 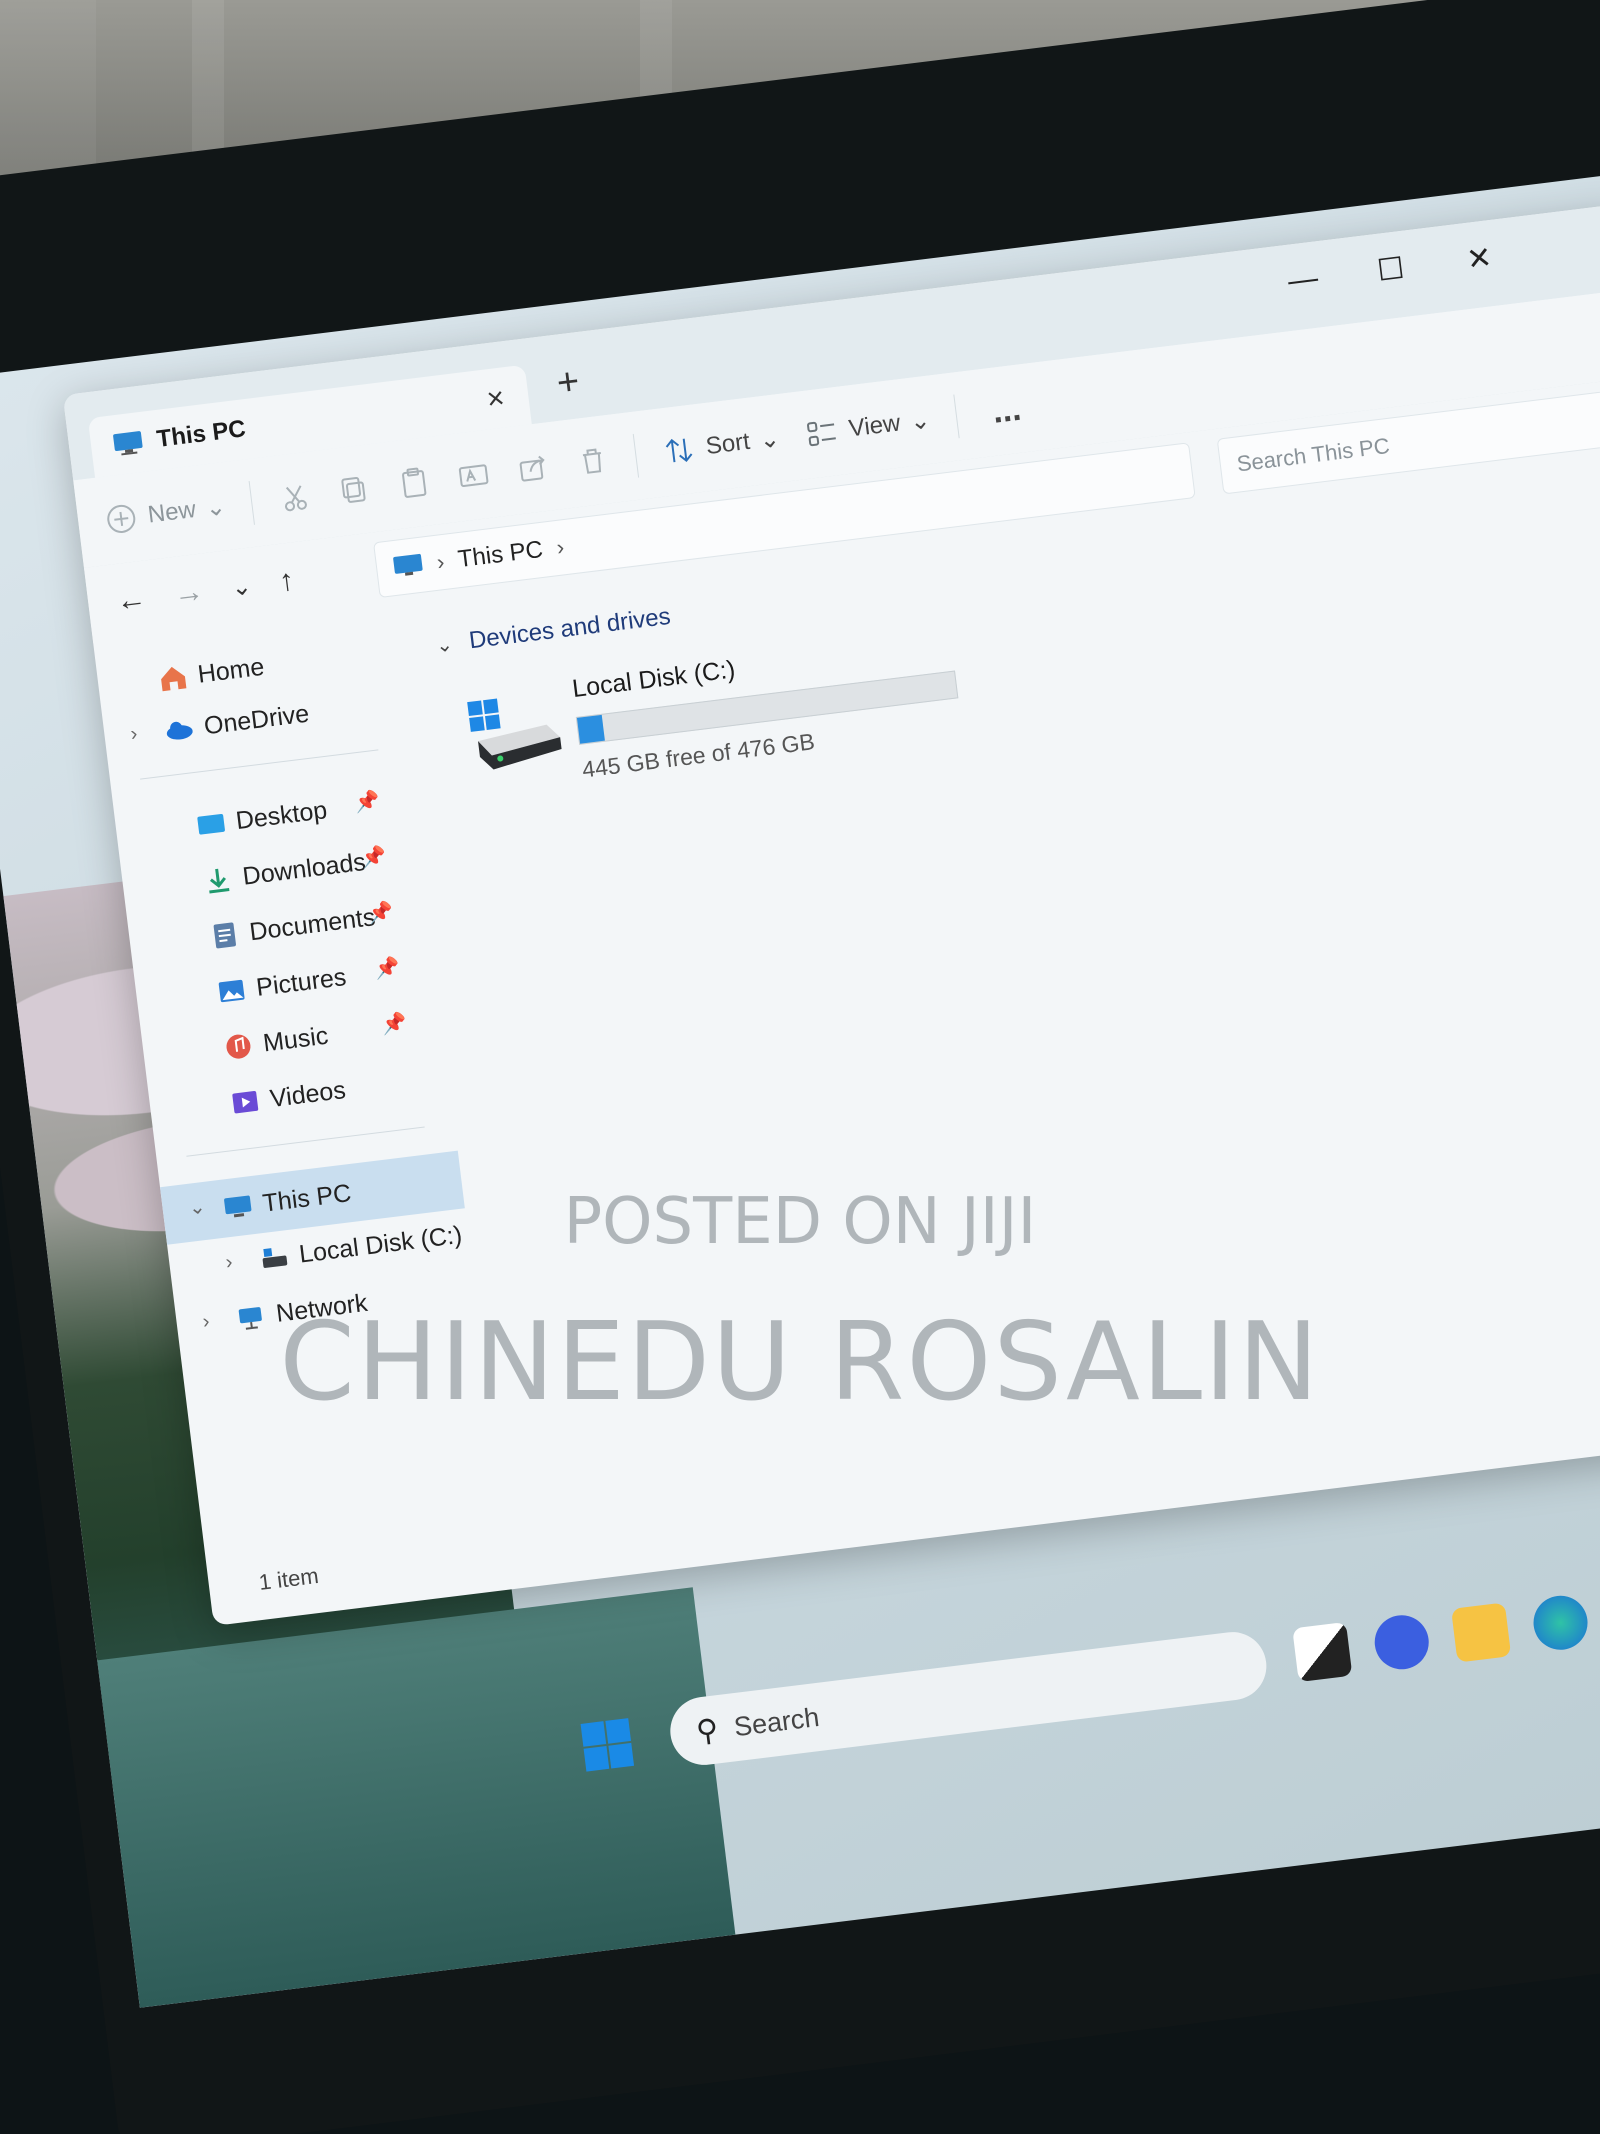 What do you see at coordinates (231, 991) in the screenshot?
I see `pictures-icon` at bounding box center [231, 991].